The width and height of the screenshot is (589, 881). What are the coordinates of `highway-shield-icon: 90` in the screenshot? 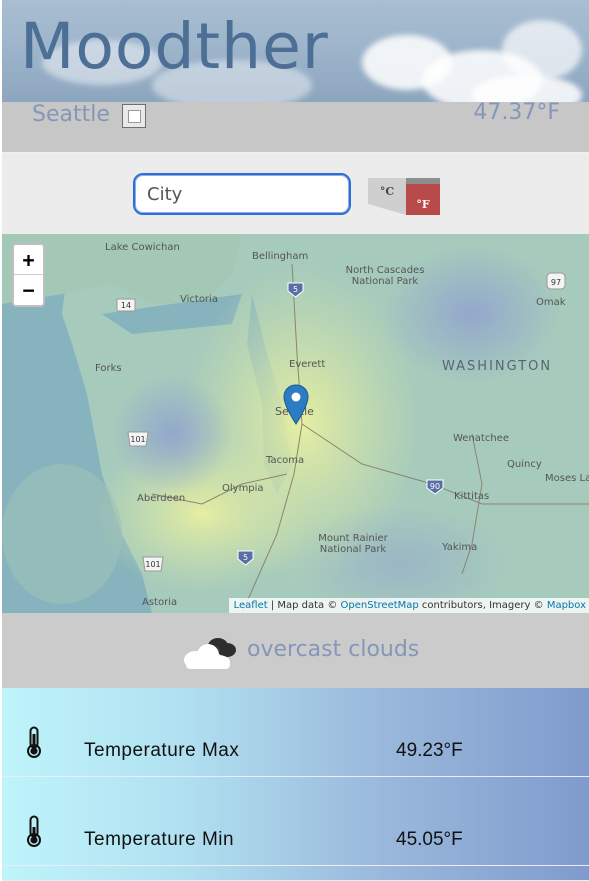 It's located at (435, 487).